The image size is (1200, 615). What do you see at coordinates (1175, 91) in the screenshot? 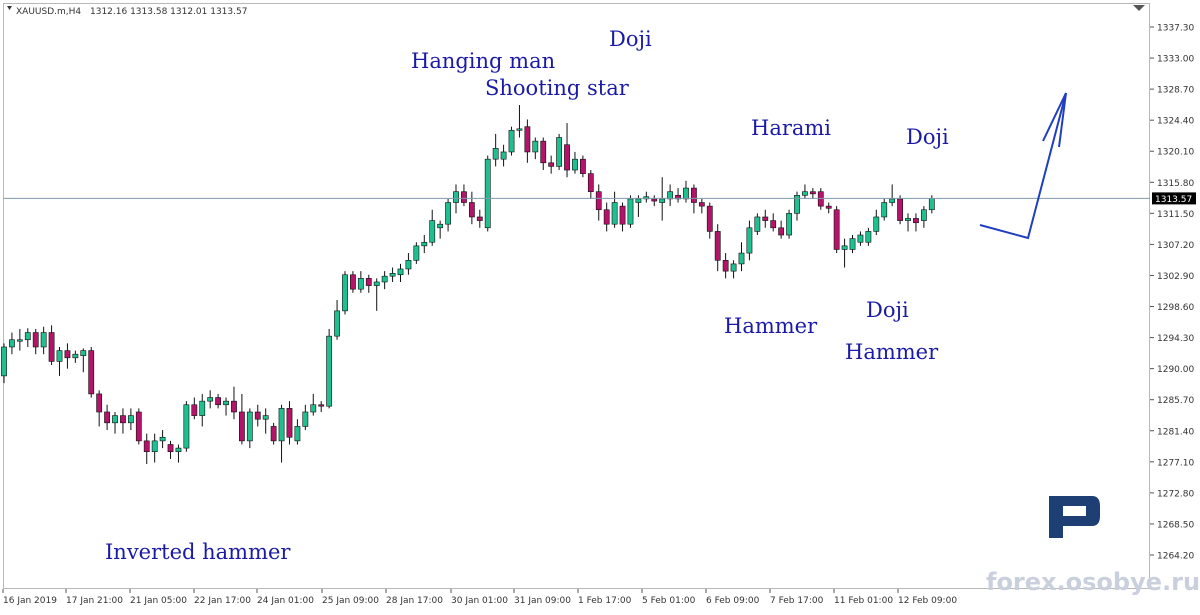
I see `y-tick-label: 1328.70` at bounding box center [1175, 91].